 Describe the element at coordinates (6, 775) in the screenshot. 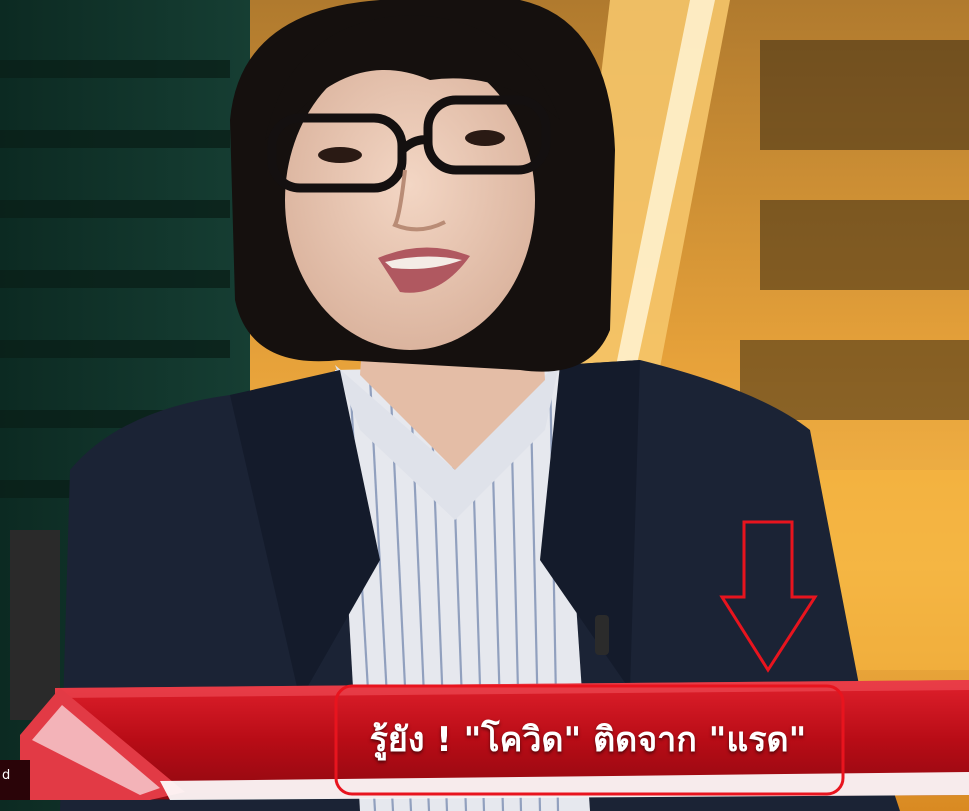

I see `ticker-fragment: d` at that location.